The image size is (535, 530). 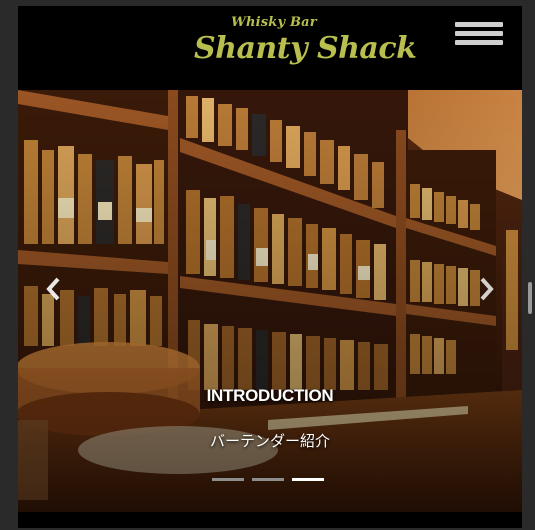 I want to click on slider-prev-button, so click(x=54, y=289).